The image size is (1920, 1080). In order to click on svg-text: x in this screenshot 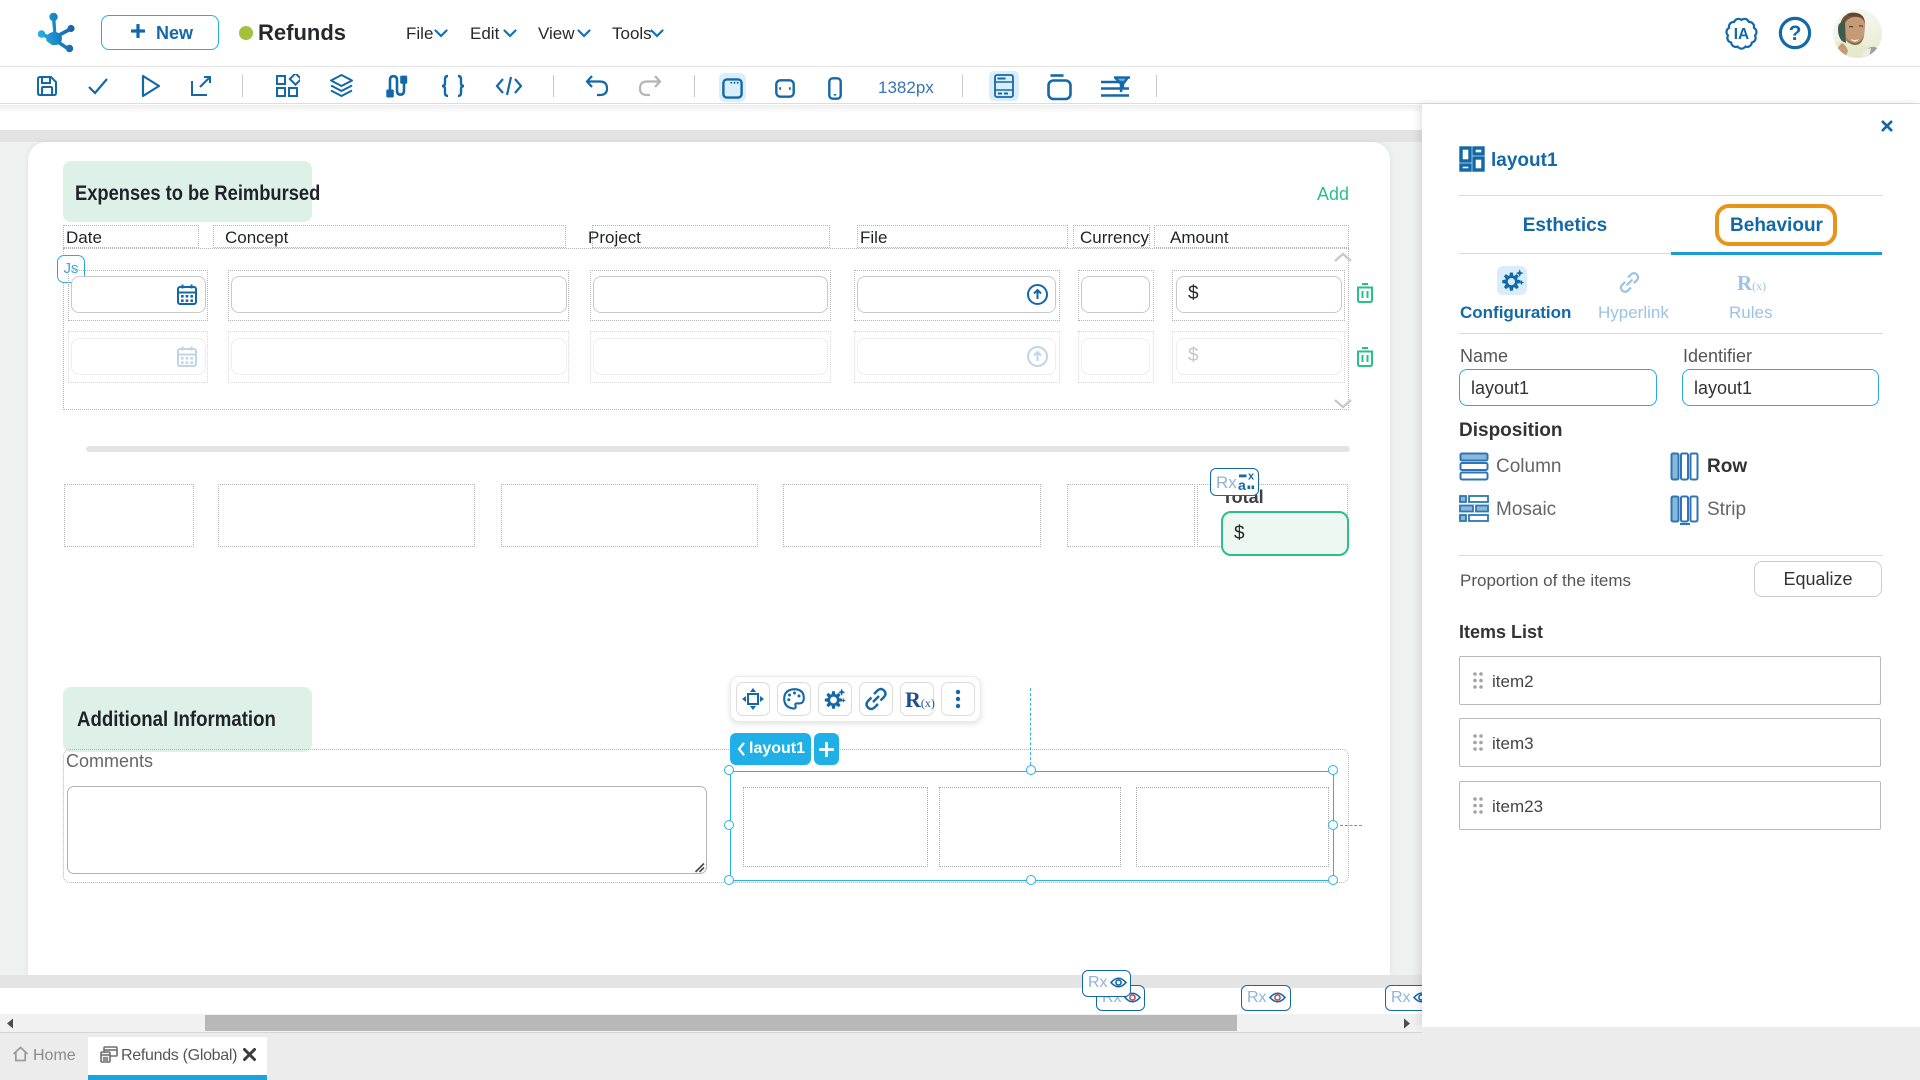, I will do `click(1251, 477)`.